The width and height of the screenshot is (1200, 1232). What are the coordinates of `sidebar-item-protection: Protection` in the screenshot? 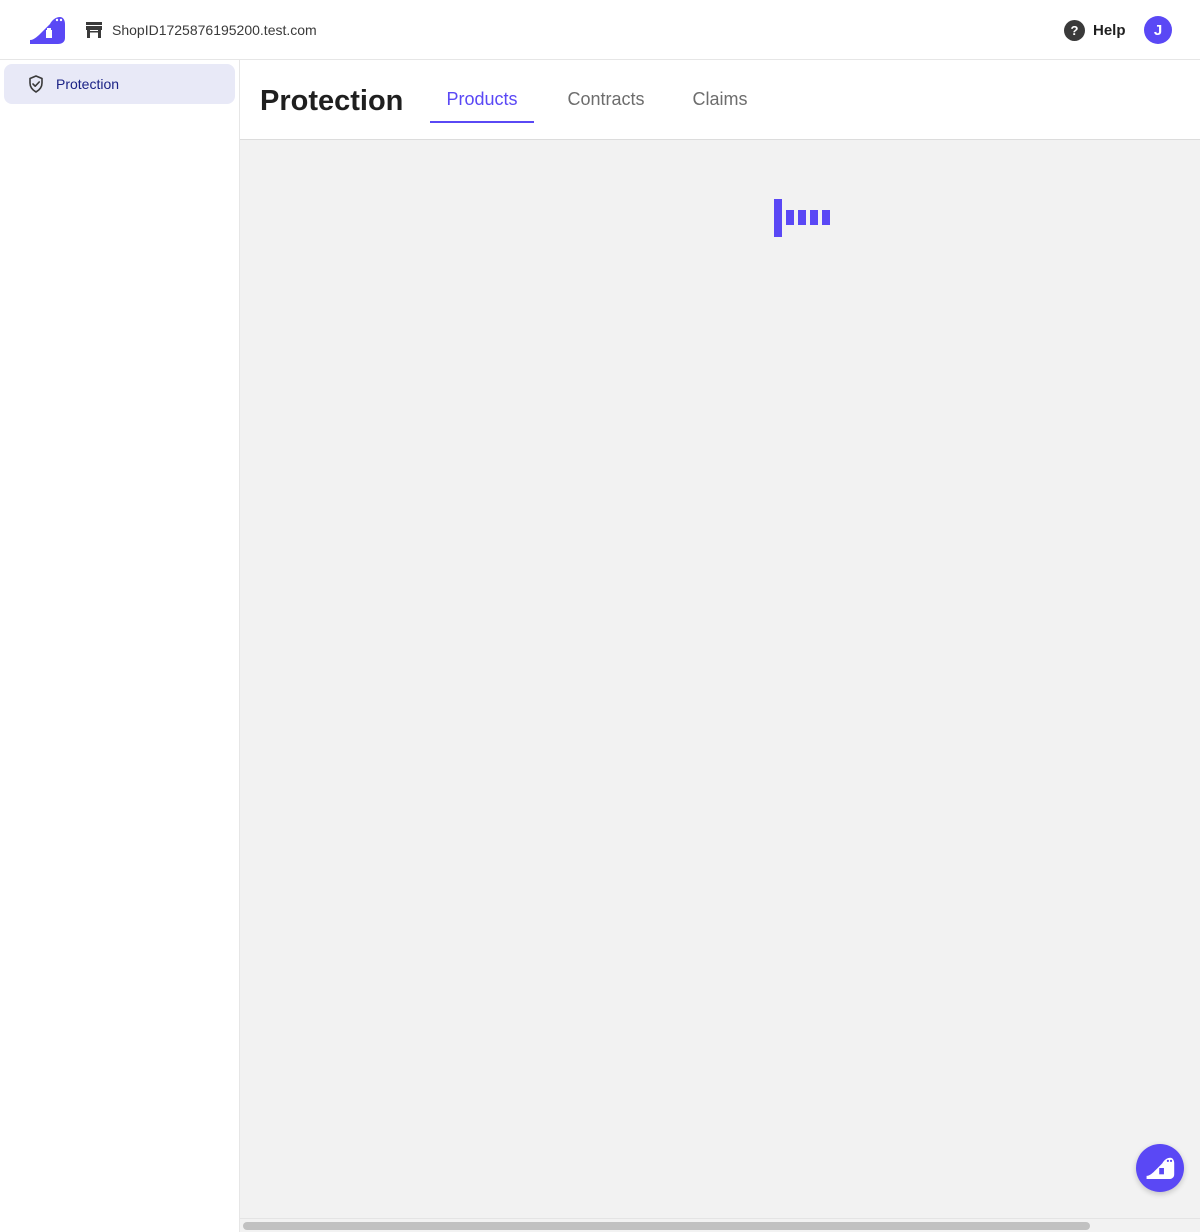 It's located at (119, 84).